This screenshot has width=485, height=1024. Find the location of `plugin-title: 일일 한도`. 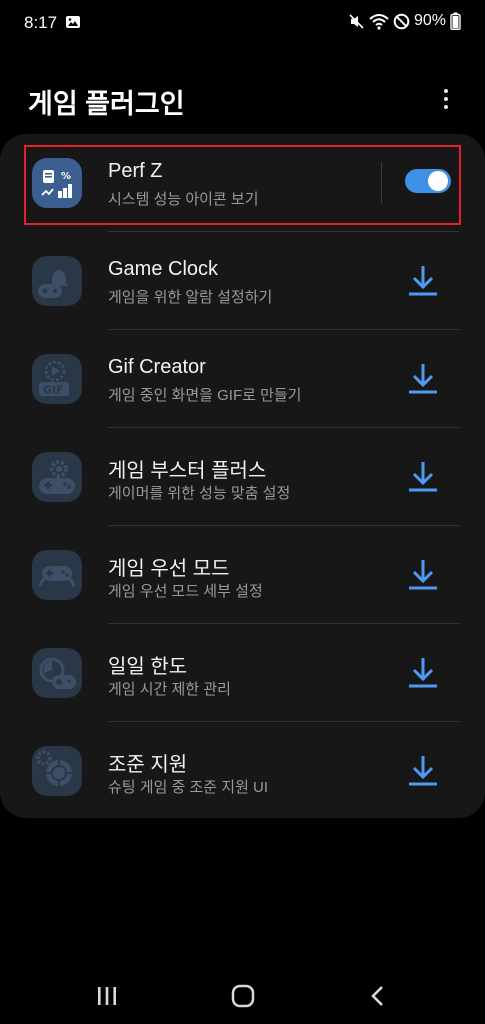

plugin-title: 일일 한도 is located at coordinates (148, 667).